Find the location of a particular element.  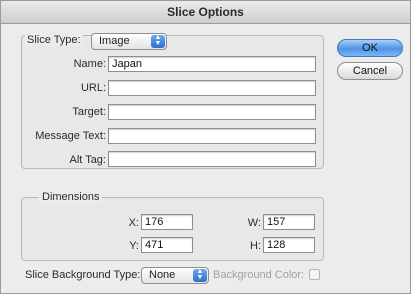

name-field: Japan is located at coordinates (212, 64).